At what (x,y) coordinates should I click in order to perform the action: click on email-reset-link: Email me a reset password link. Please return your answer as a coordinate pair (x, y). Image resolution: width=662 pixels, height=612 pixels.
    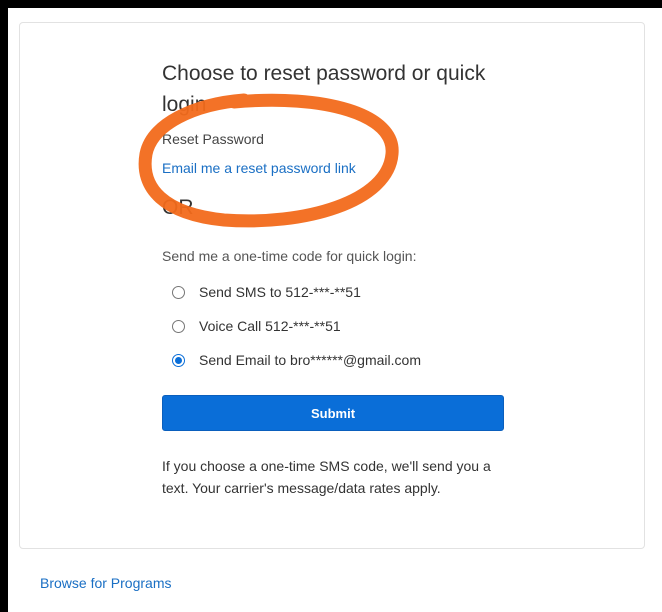
    Looking at the image, I should click on (259, 168).